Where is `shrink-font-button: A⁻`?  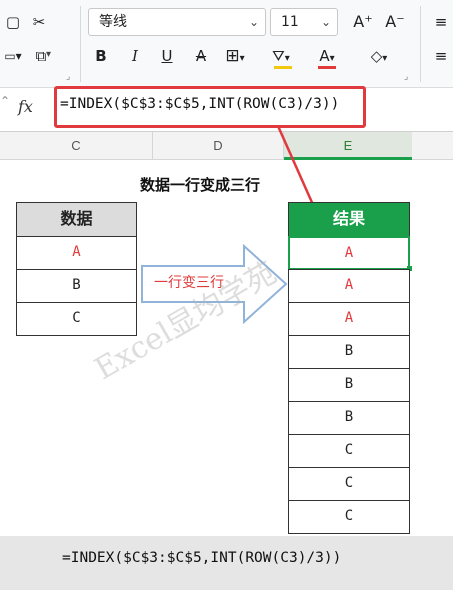
shrink-font-button: A⁻ is located at coordinates (395, 22).